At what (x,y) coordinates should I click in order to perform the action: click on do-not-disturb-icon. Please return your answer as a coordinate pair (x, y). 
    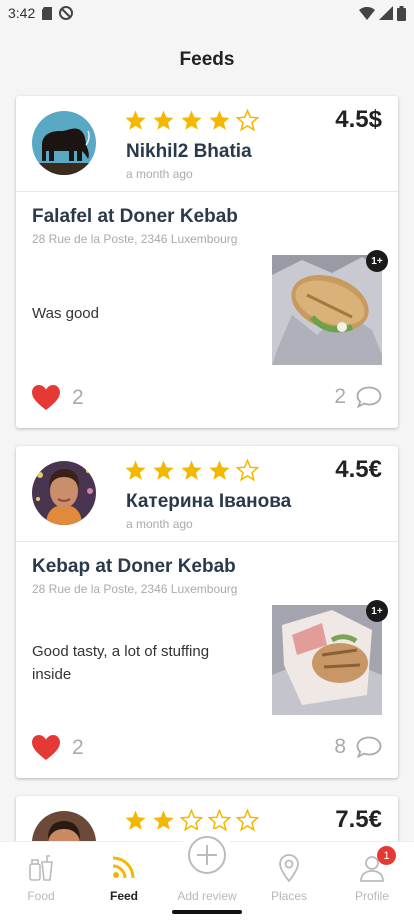
    Looking at the image, I should click on (66, 13).